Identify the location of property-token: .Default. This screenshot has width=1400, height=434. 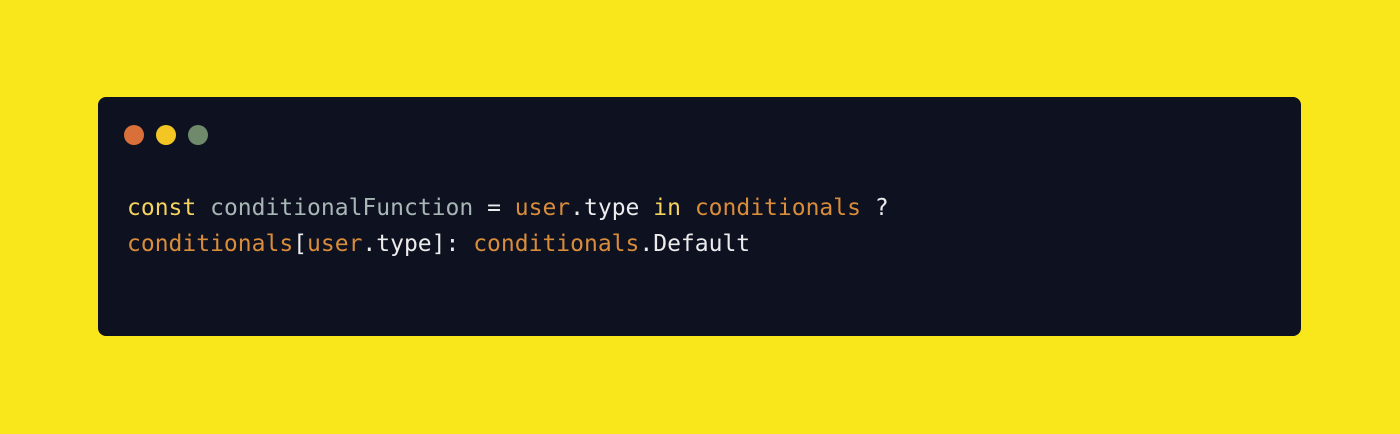
(695, 244).